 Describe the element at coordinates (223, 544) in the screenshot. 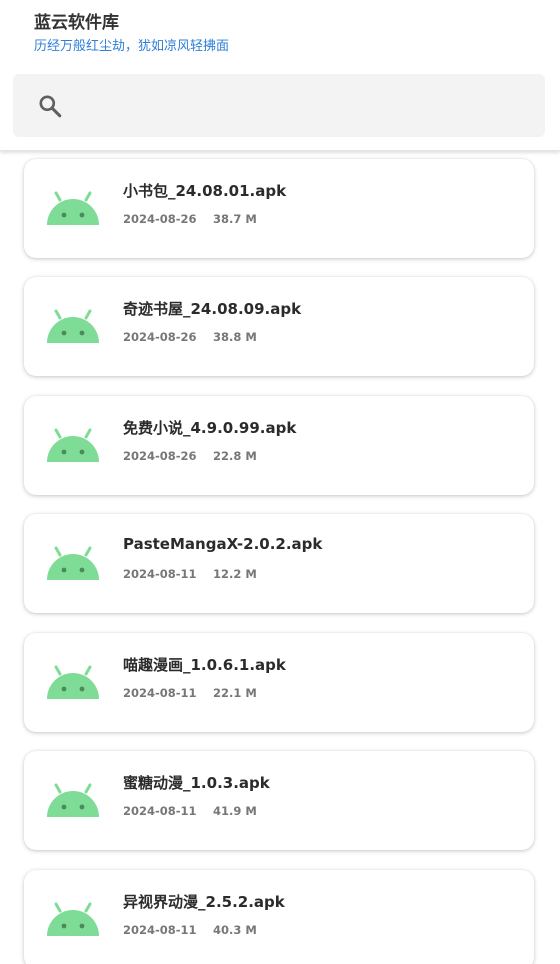

I see `file-name: PasteMangaX-2.0.2.apk` at that location.